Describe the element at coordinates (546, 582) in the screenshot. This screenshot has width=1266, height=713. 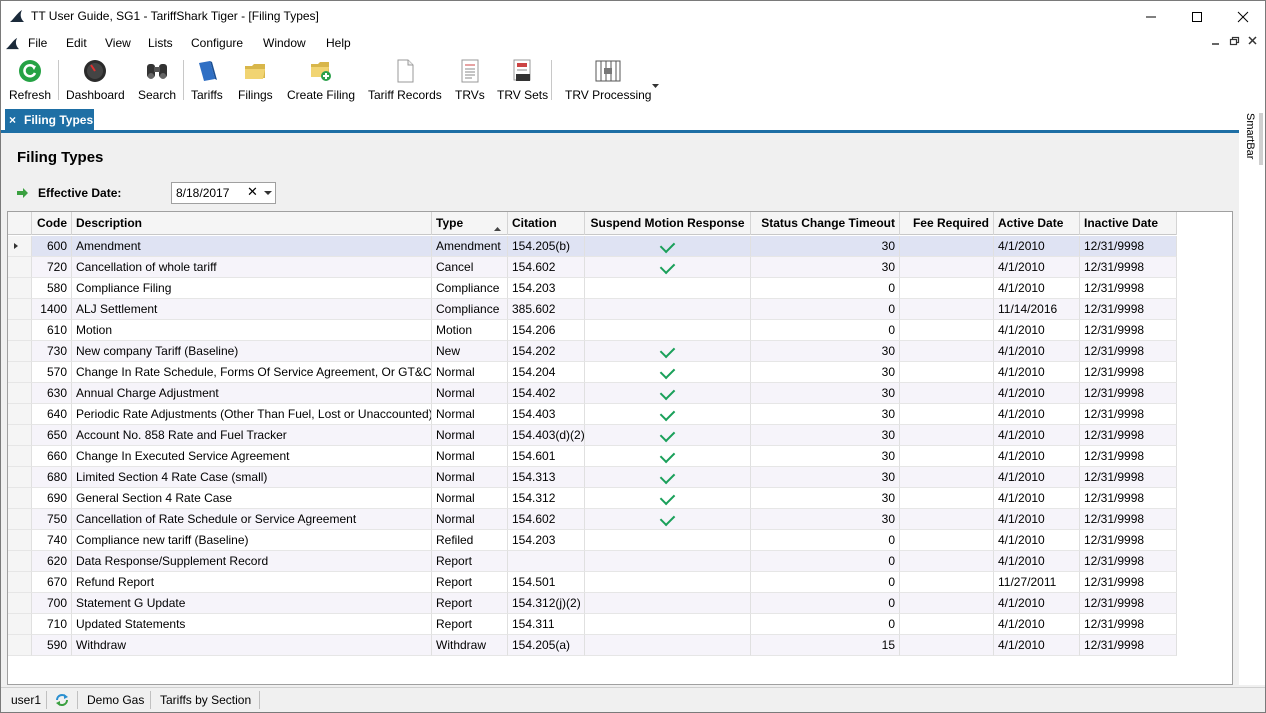
I see `cell-citation: 154.501` at that location.